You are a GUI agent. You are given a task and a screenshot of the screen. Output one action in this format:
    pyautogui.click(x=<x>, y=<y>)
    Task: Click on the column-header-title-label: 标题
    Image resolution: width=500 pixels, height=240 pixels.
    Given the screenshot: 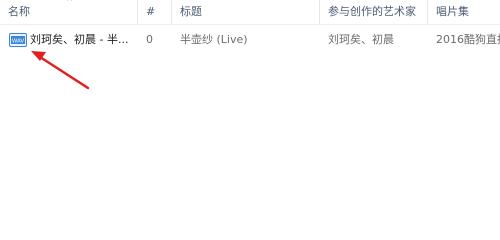 What is the action you would take?
    pyautogui.click(x=191, y=11)
    